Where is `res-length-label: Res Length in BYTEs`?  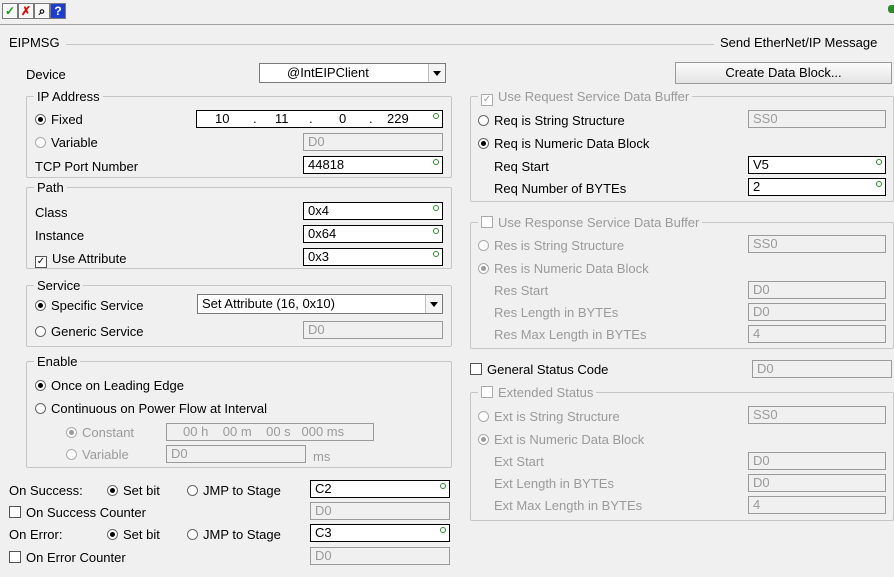
res-length-label: Res Length in BYTEs is located at coordinates (556, 312).